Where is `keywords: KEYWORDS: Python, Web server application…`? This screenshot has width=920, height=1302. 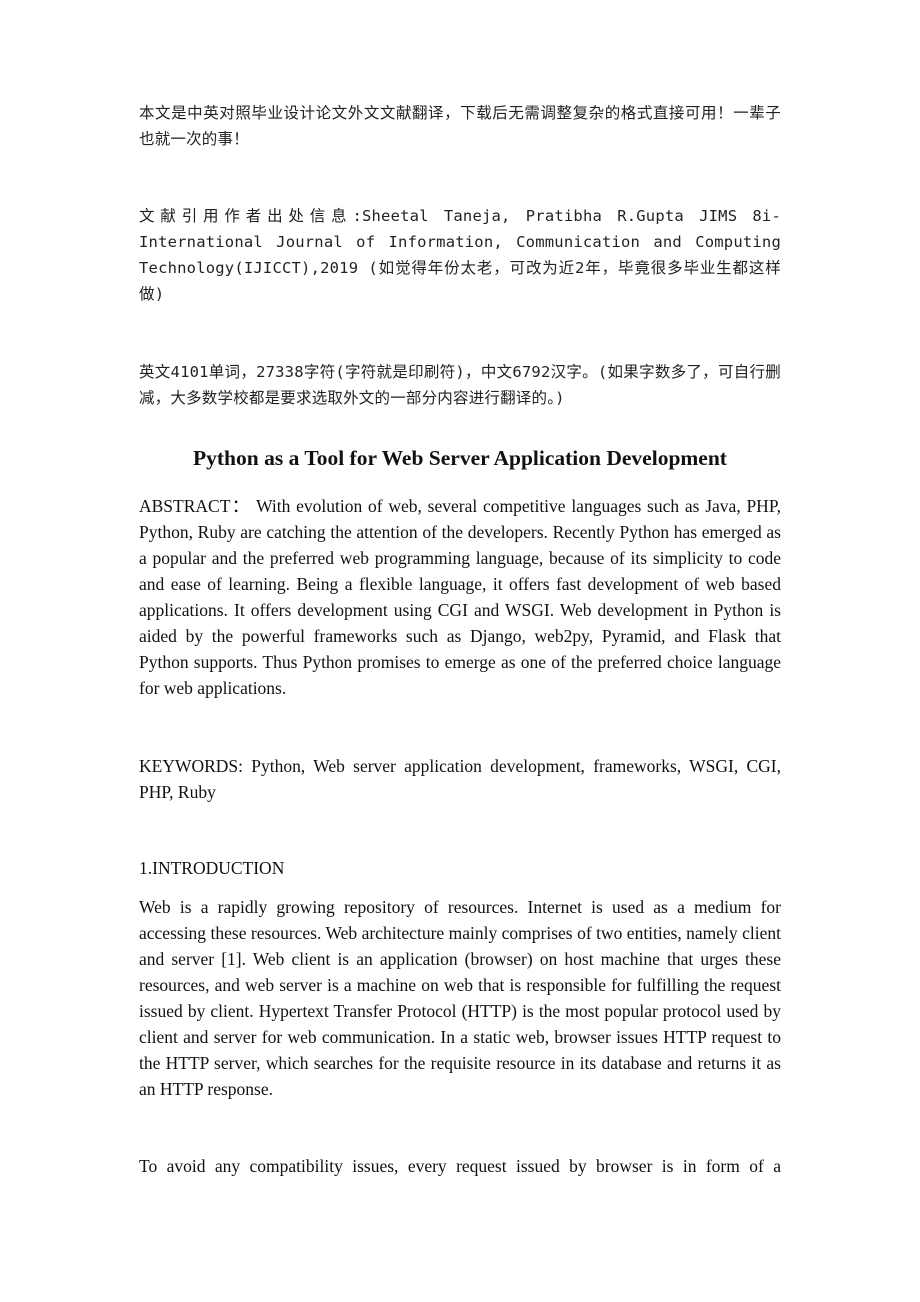
keywords: KEYWORDS: Python, Web server application… is located at coordinates (460, 779).